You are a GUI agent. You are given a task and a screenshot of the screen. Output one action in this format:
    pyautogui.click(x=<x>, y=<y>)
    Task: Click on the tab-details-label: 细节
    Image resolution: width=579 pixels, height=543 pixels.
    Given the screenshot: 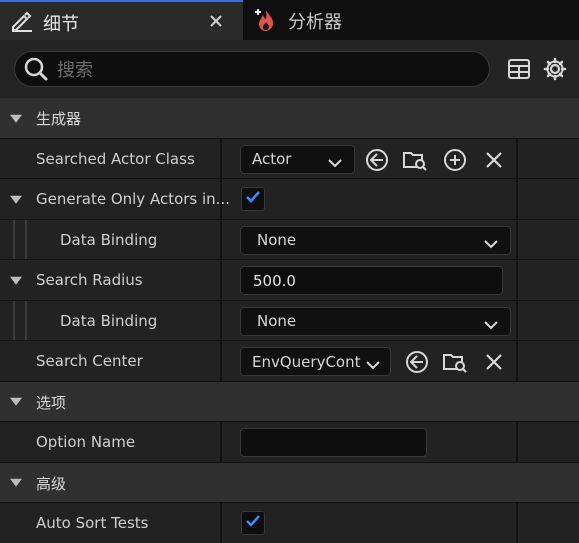 What is the action you would take?
    pyautogui.click(x=61, y=24)
    